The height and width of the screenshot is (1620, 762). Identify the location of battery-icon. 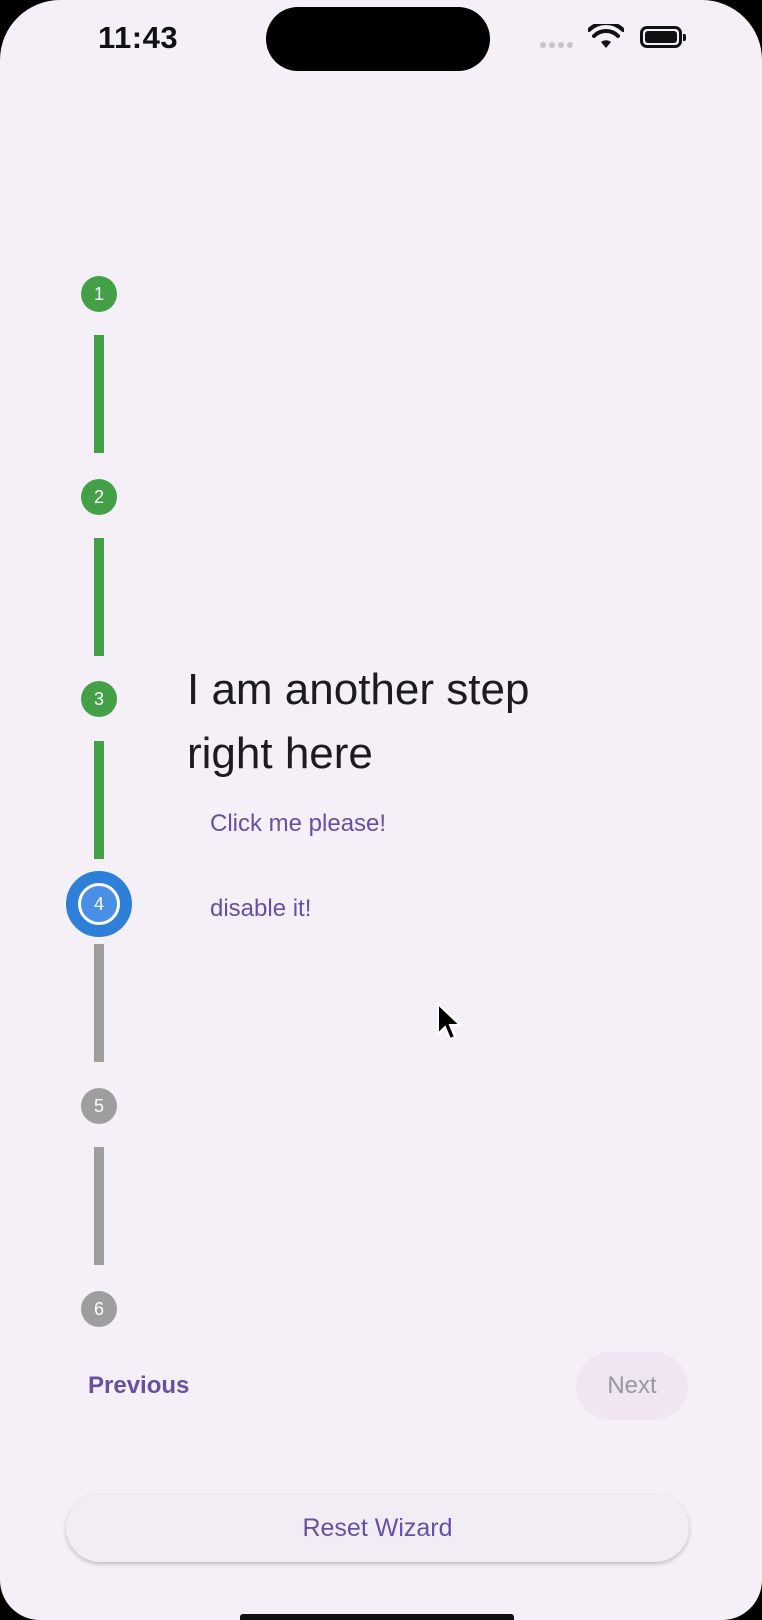
(663, 37).